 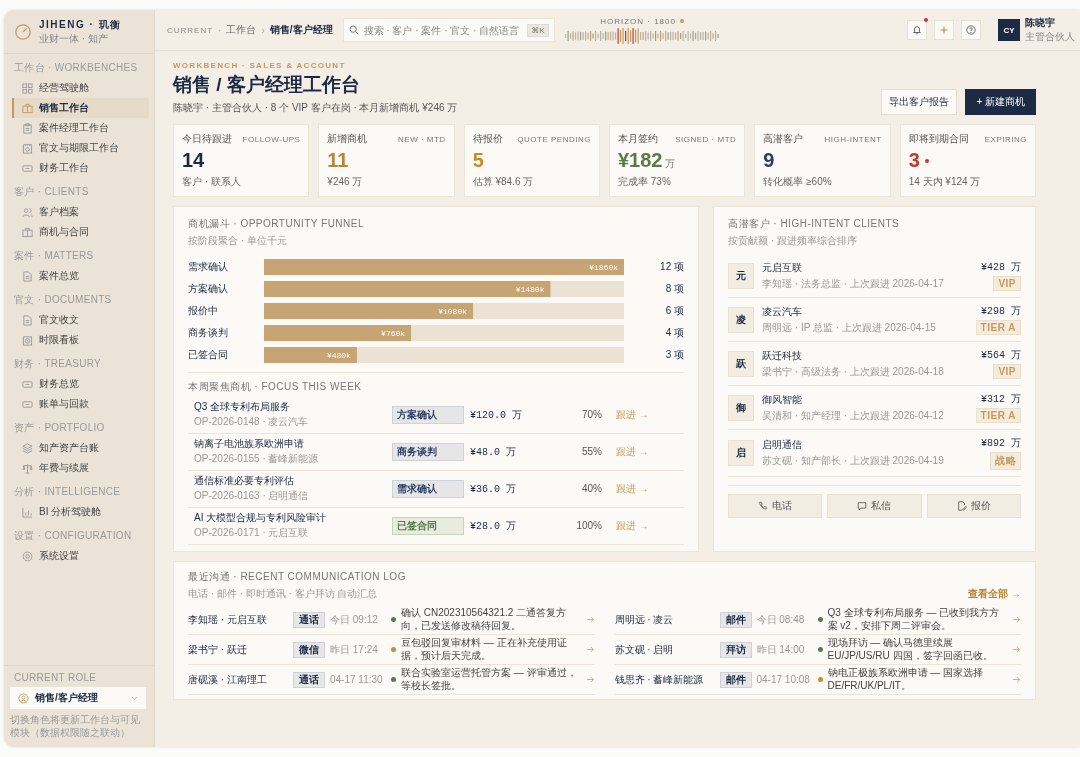 I want to click on nav-item: 经营驾驶舱, so click(x=80, y=88).